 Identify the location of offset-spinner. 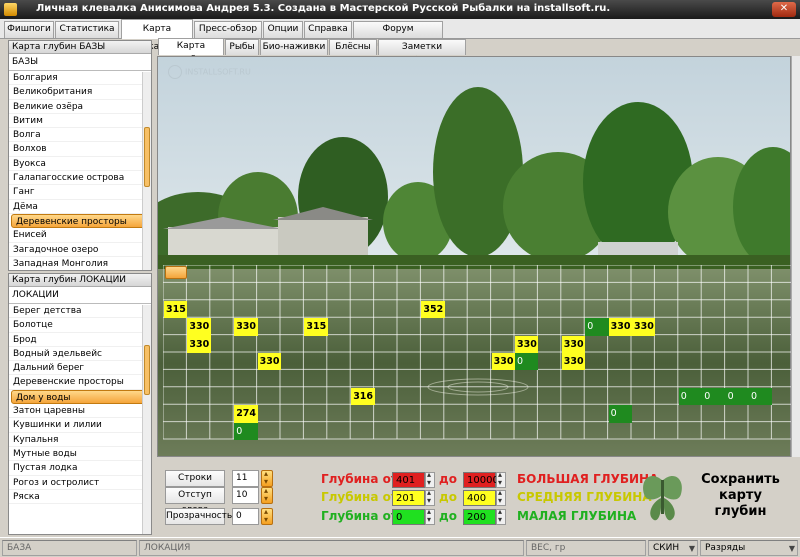
(267, 495).